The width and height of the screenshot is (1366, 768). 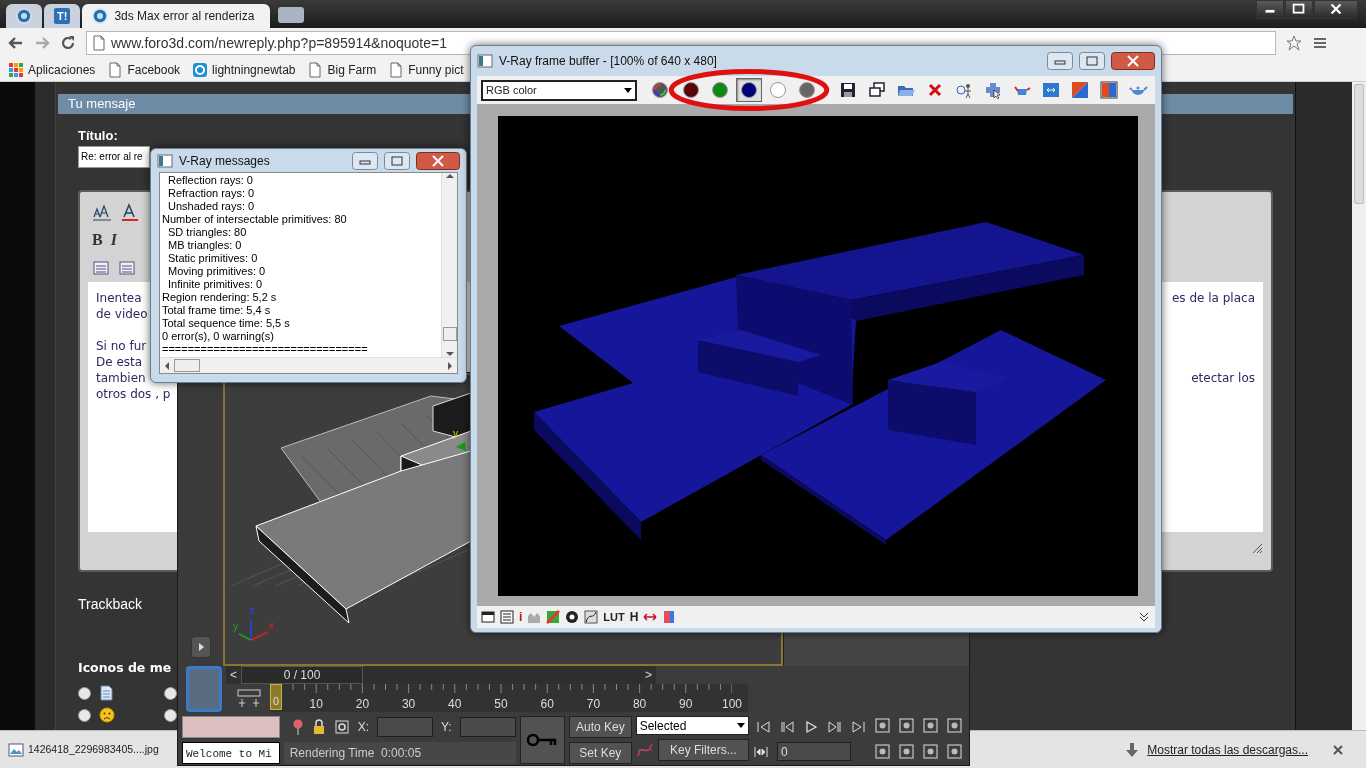 What do you see at coordinates (572, 617) in the screenshot?
I see `exposure-icon` at bounding box center [572, 617].